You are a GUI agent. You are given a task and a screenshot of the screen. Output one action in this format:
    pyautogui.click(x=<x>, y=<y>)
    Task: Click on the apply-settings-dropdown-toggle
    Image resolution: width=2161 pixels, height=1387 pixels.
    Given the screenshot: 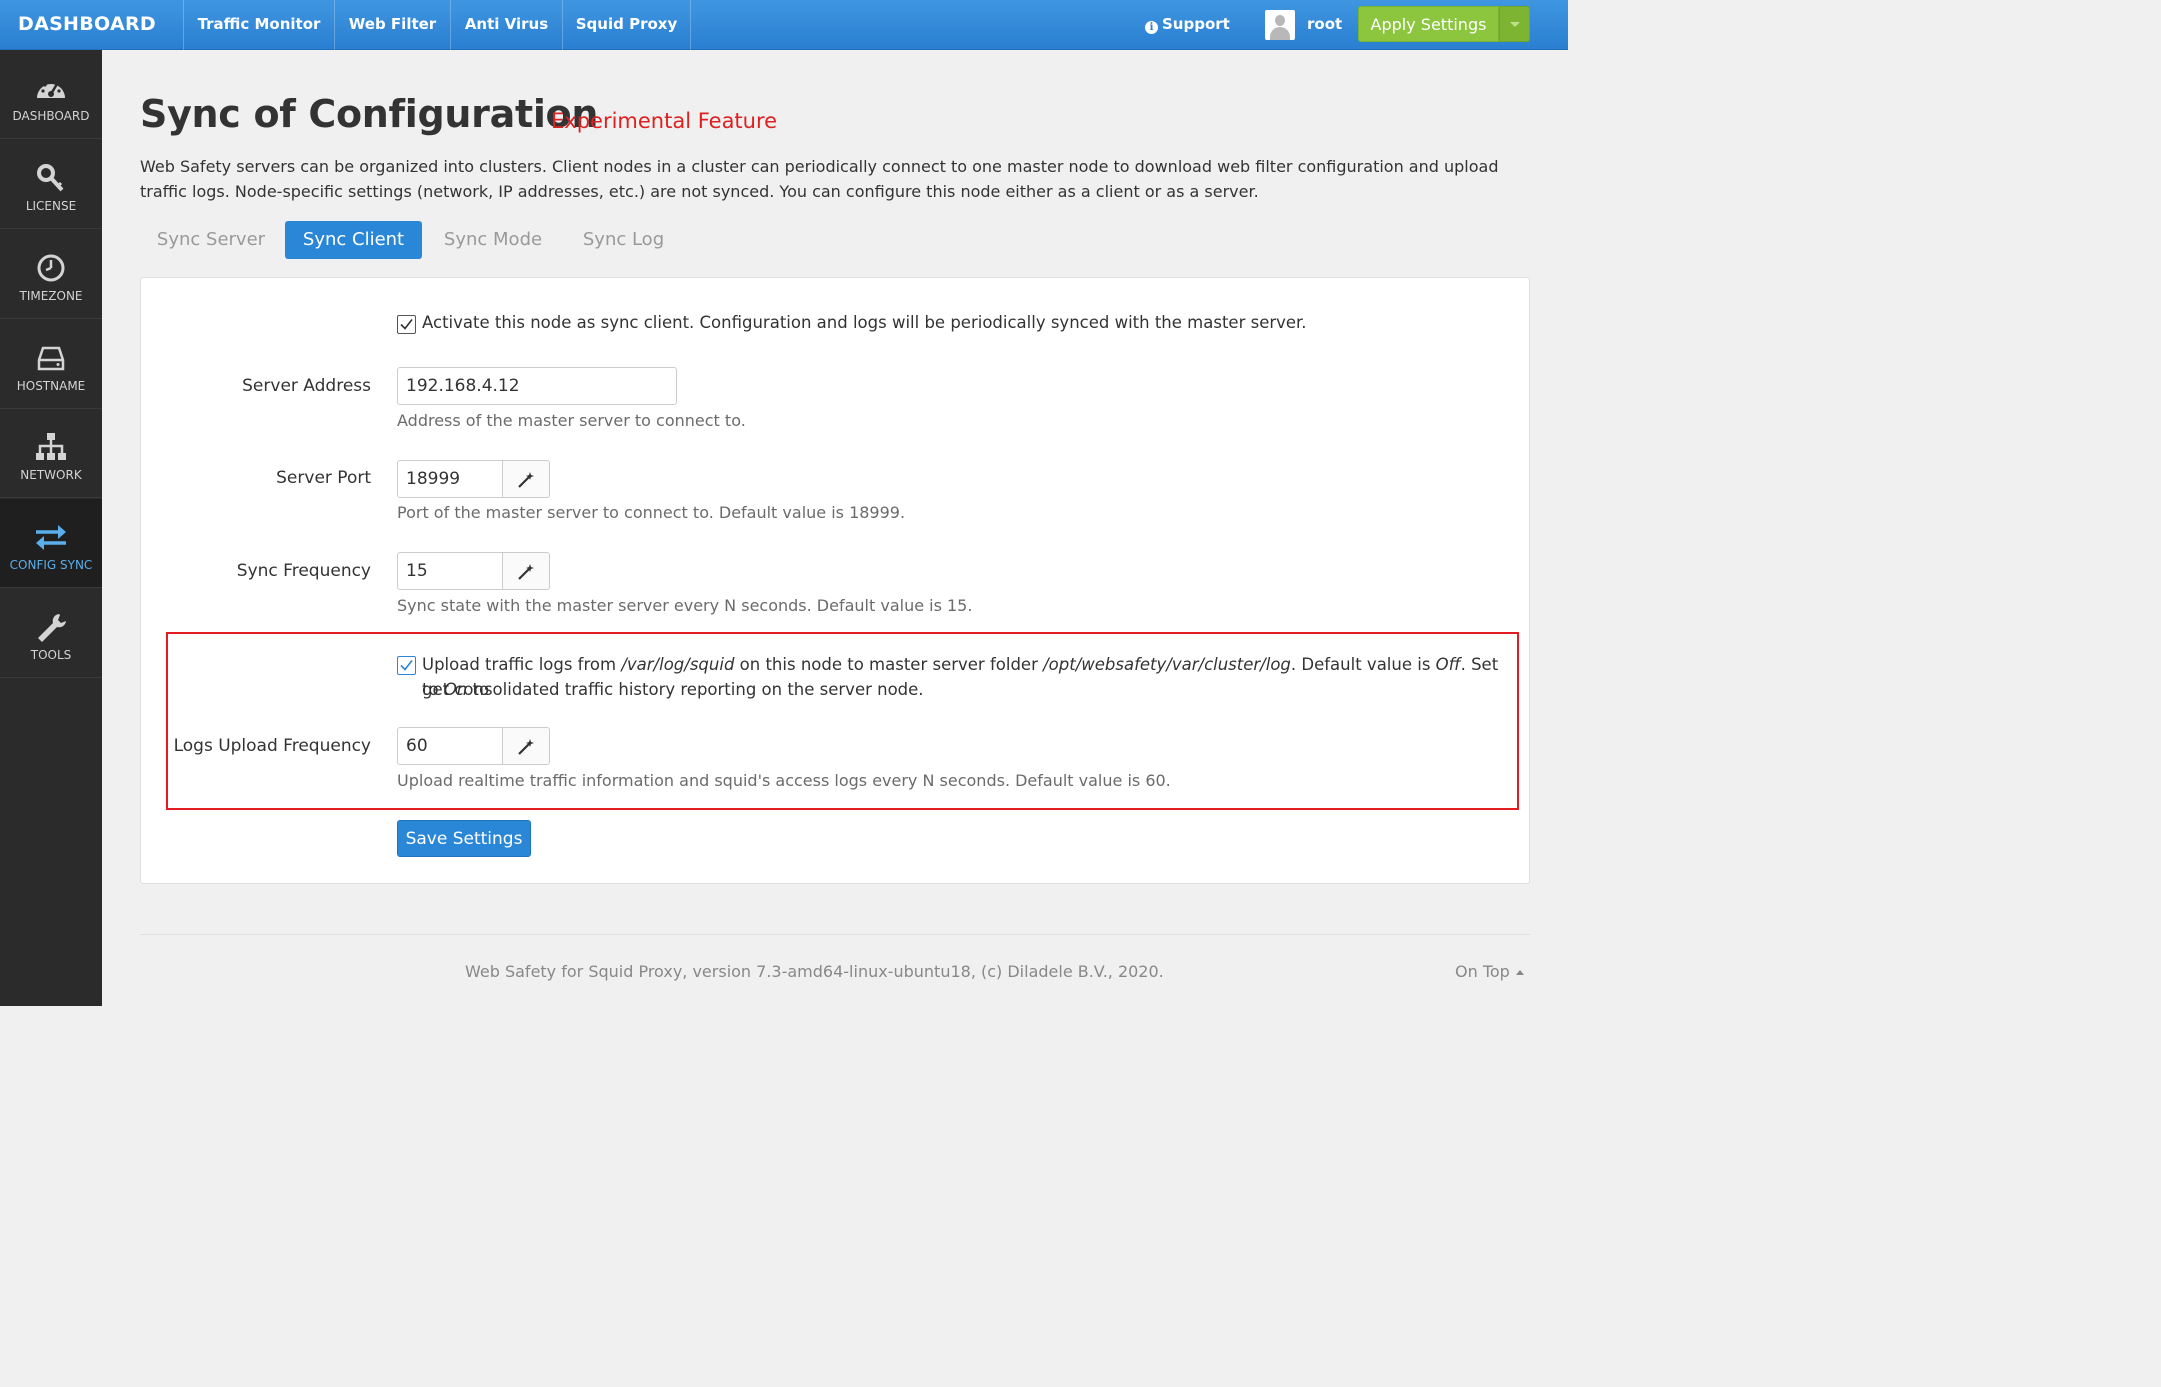 What is the action you would take?
    pyautogui.click(x=1514, y=24)
    